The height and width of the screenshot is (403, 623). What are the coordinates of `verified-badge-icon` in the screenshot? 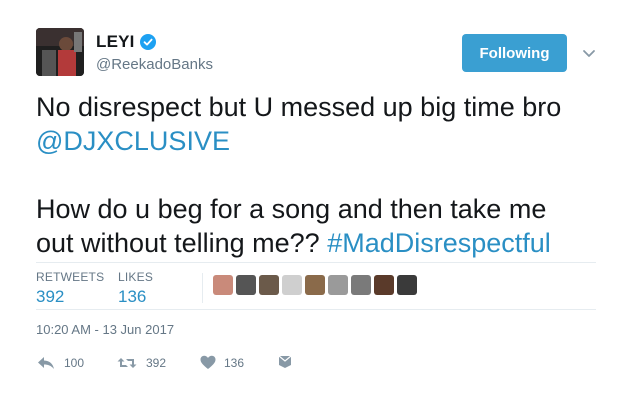 It's located at (147, 42).